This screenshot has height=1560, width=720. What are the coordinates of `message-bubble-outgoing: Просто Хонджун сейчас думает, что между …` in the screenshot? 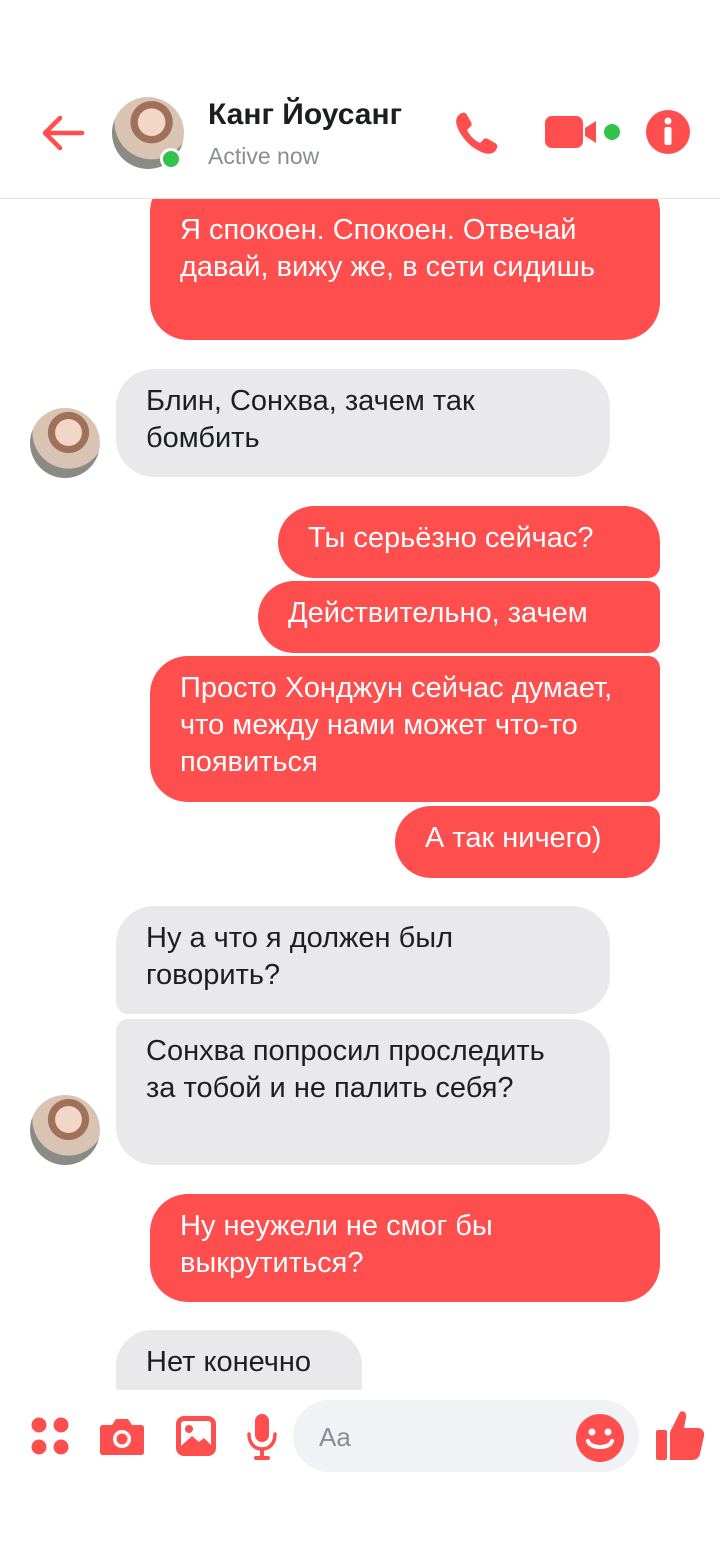 It's located at (405, 729).